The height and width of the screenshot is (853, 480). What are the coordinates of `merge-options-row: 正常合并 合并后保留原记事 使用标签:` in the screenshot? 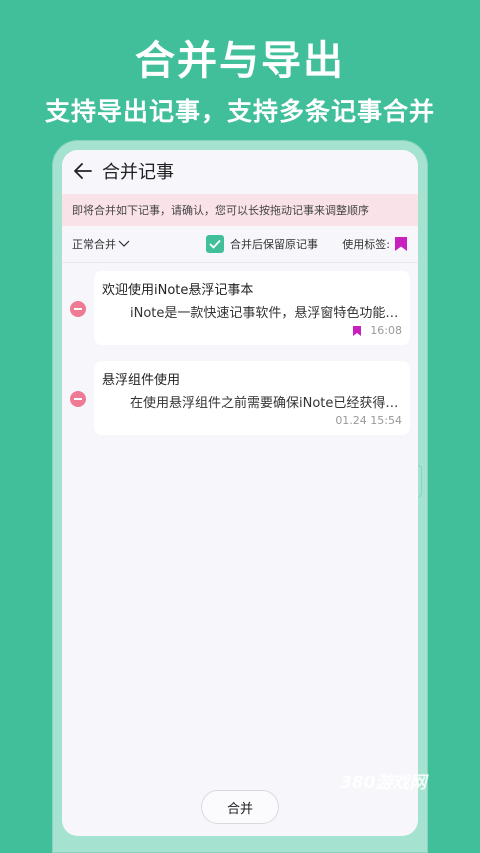 It's located at (240, 244).